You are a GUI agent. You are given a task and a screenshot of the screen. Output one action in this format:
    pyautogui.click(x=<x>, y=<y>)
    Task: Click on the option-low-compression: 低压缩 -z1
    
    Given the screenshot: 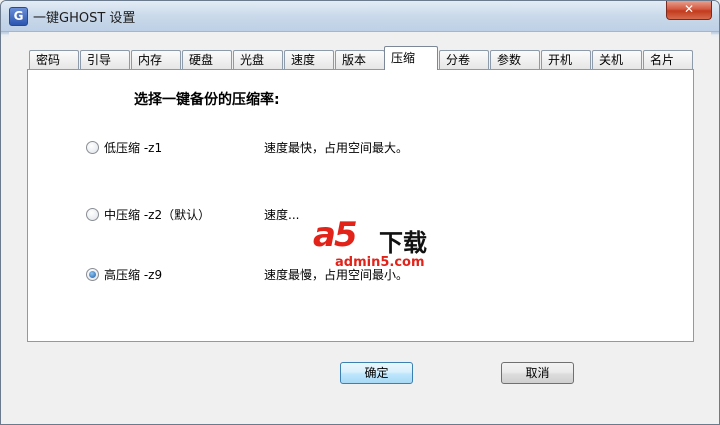 What is the action you would take?
    pyautogui.click(x=124, y=147)
    